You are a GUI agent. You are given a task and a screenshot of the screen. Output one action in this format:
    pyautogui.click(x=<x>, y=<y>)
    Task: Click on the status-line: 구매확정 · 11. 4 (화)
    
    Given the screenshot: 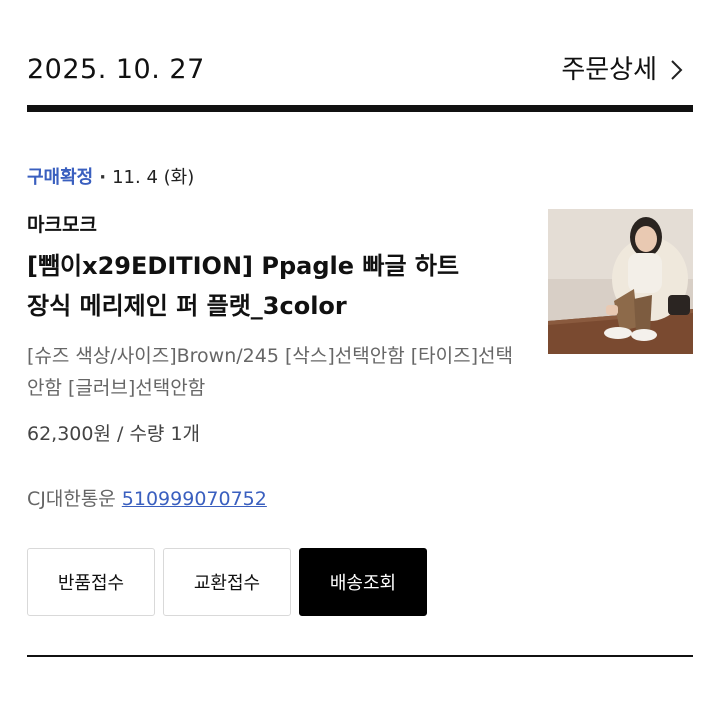 What is the action you would take?
    pyautogui.click(x=110, y=178)
    